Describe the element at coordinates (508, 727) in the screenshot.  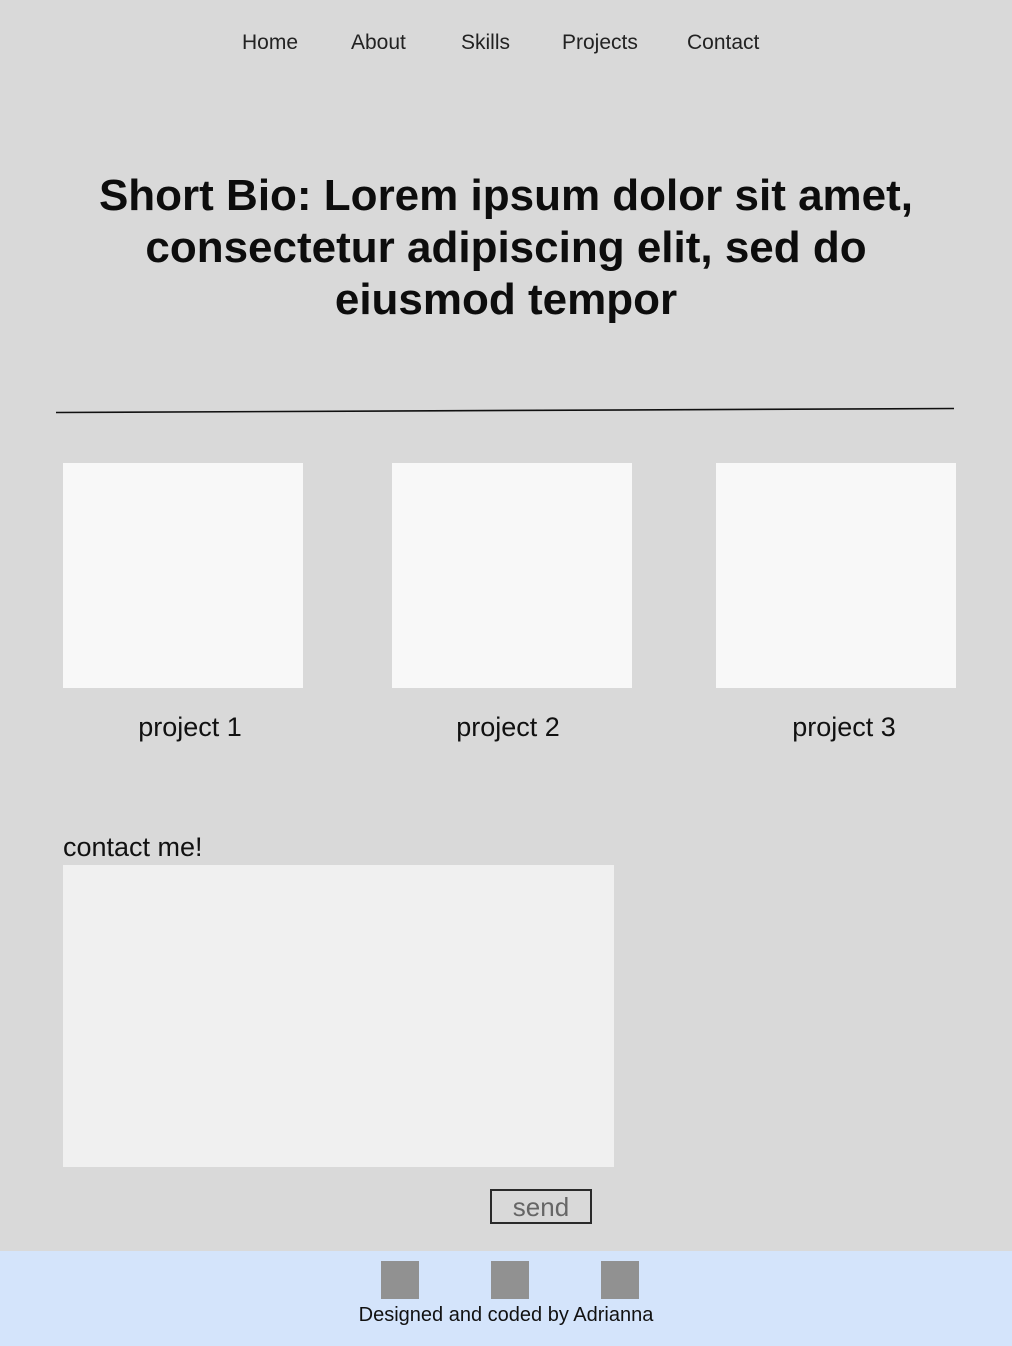
I see `project-label-2: project 2` at that location.